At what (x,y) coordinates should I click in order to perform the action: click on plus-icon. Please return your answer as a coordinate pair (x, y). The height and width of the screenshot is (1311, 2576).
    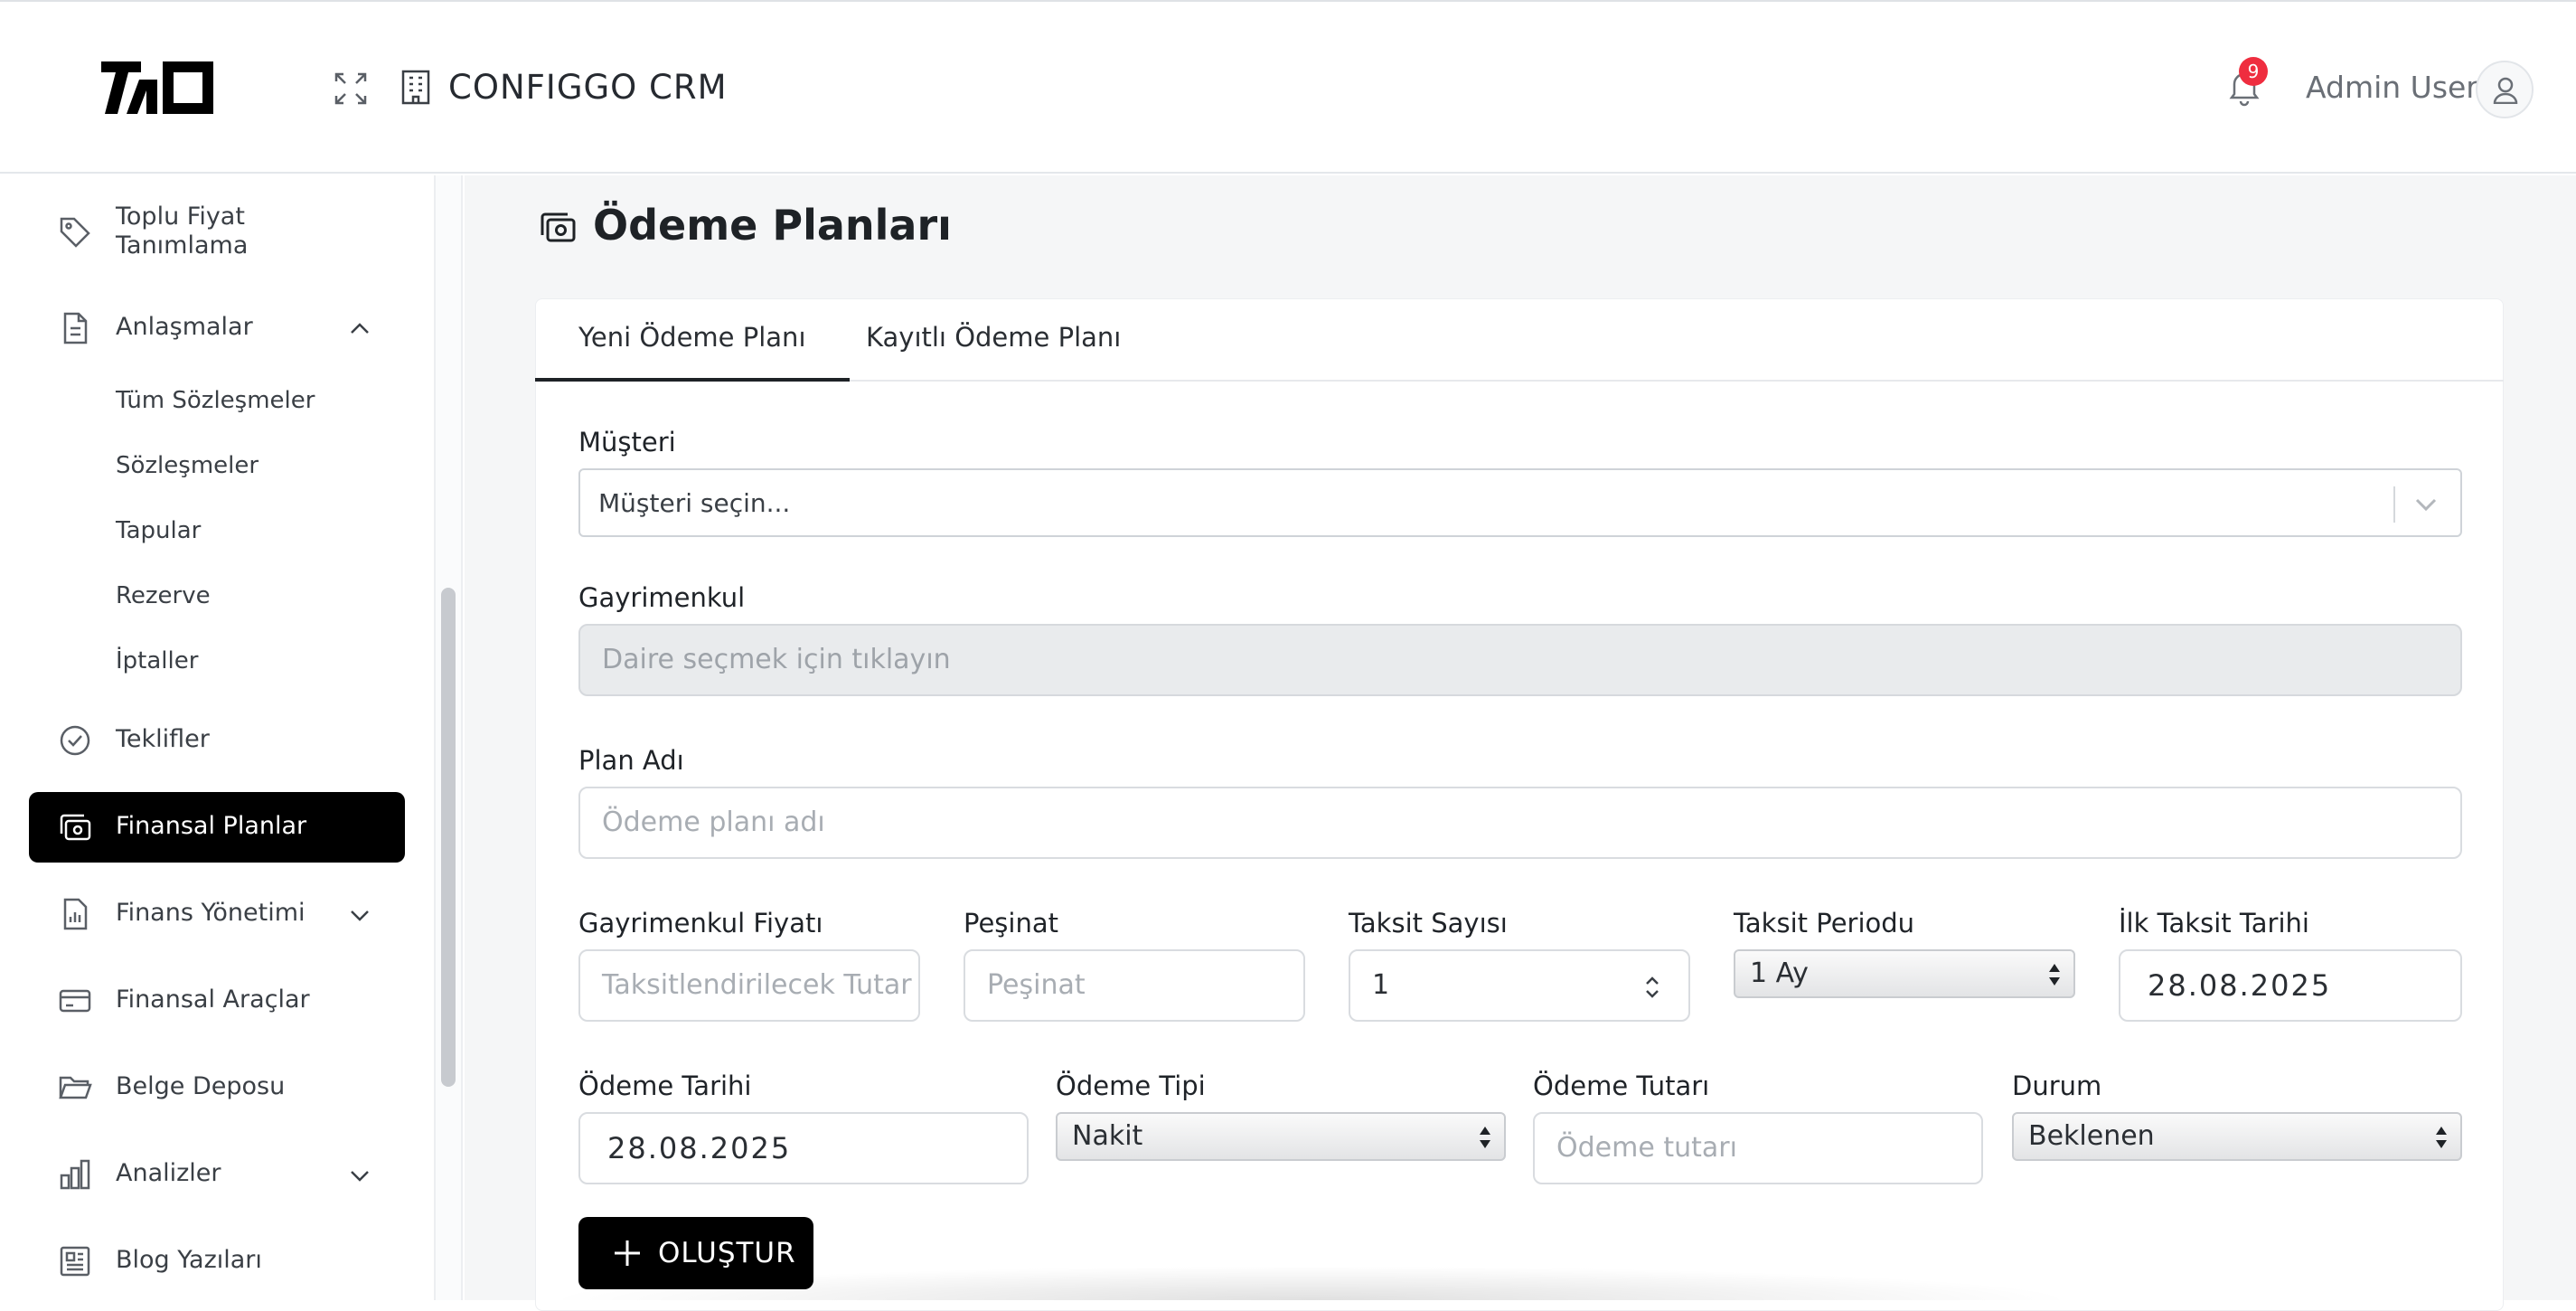
    Looking at the image, I should click on (627, 1253).